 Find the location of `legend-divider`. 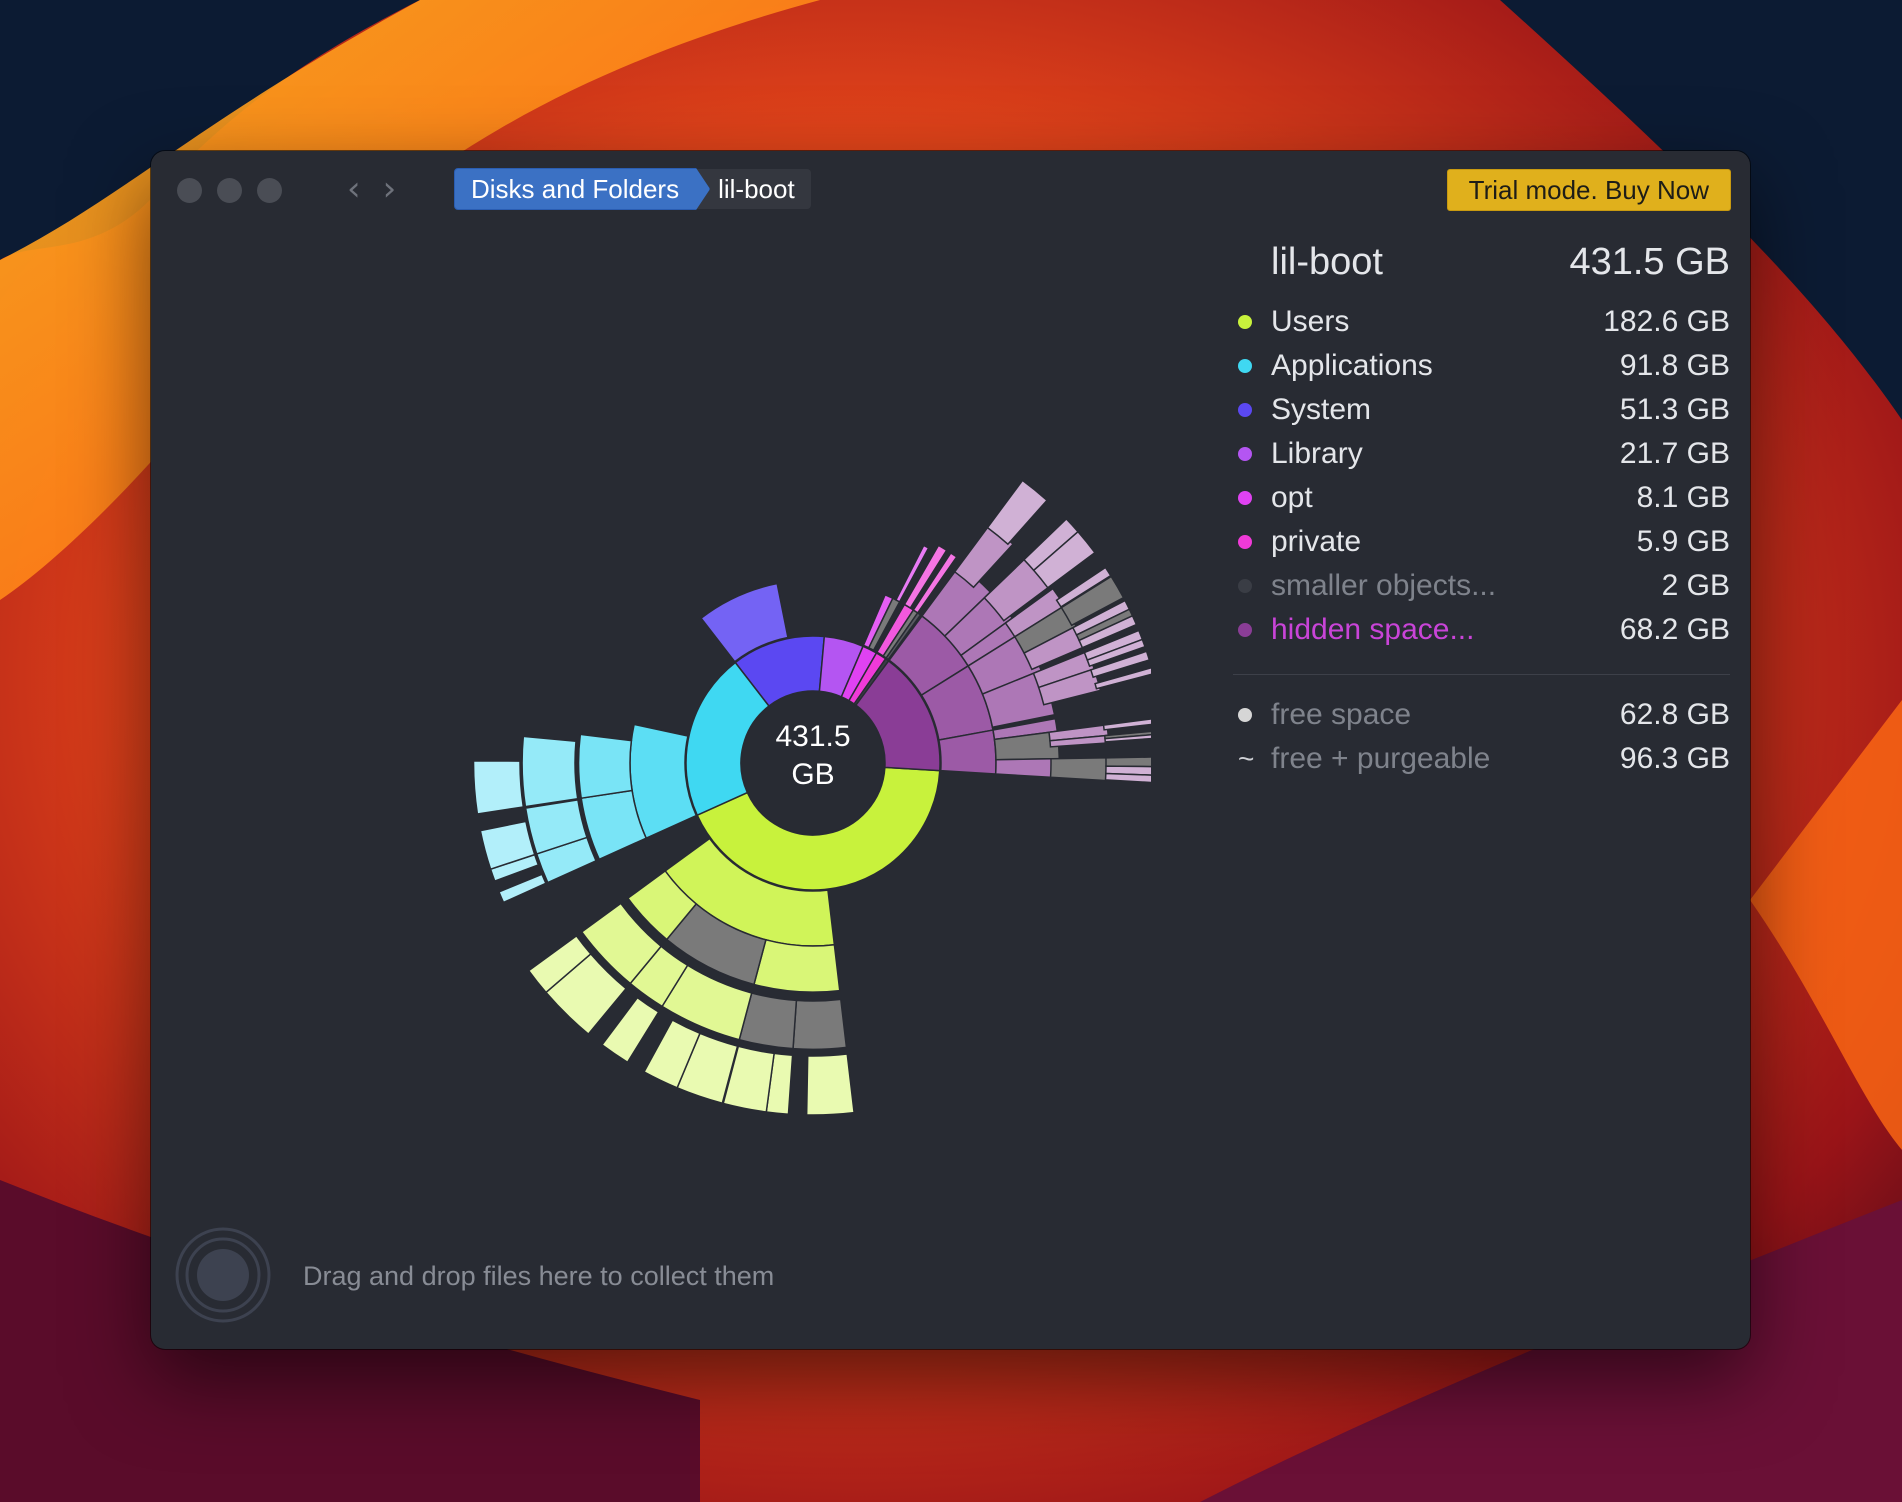

legend-divider is located at coordinates (1481, 674).